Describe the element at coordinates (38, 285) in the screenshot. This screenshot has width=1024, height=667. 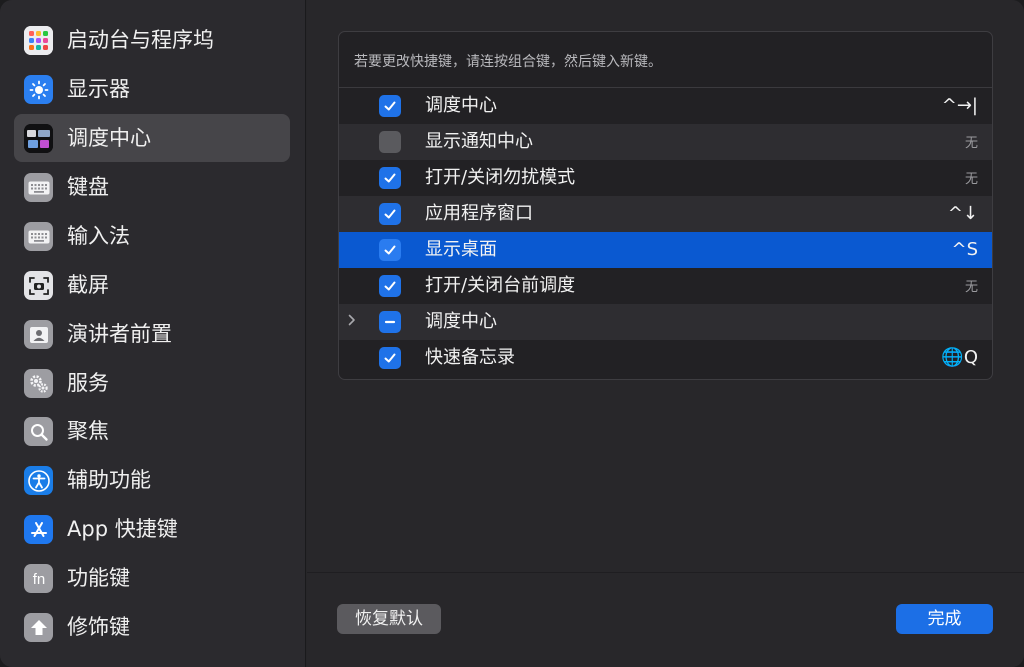
I see `screenshot-camera-icon` at that location.